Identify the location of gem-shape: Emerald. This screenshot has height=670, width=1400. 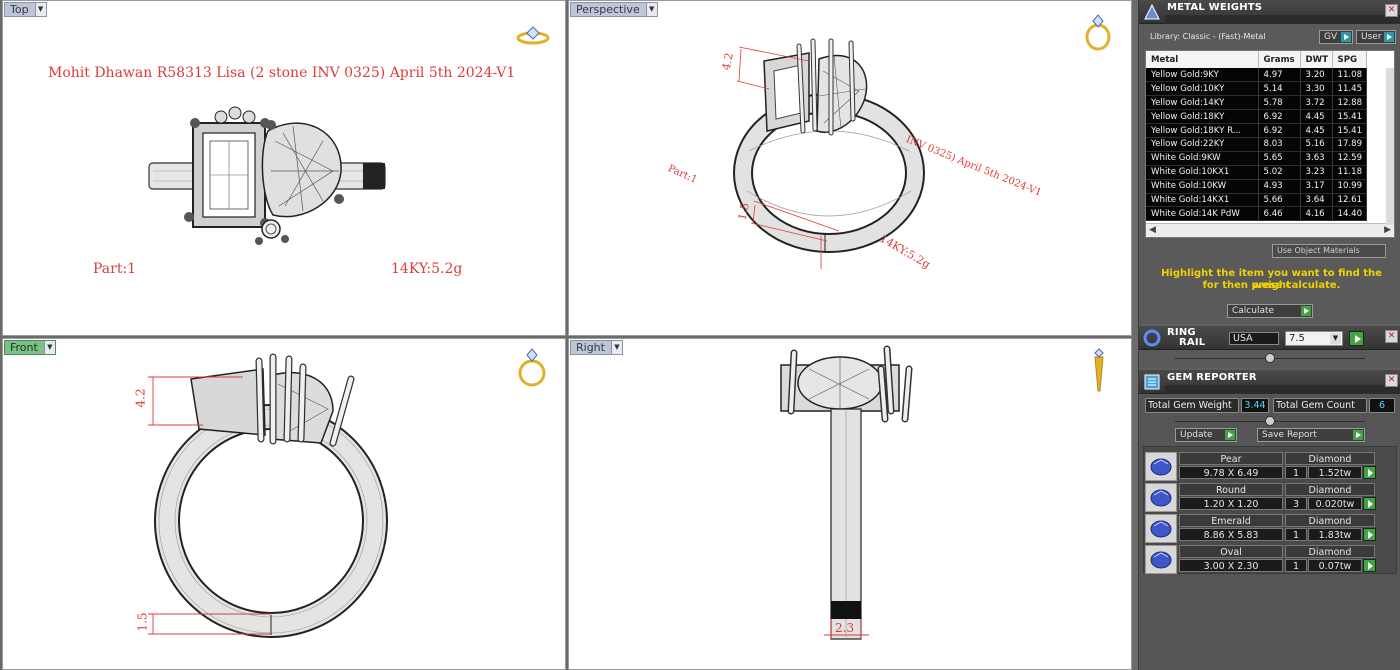
(1231, 520).